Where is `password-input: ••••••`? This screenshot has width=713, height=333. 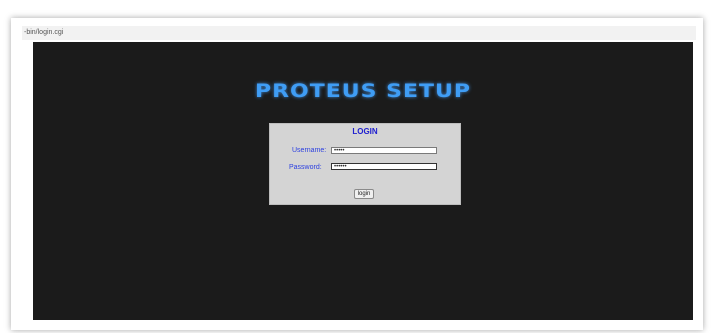
password-input: •••••• is located at coordinates (384, 166).